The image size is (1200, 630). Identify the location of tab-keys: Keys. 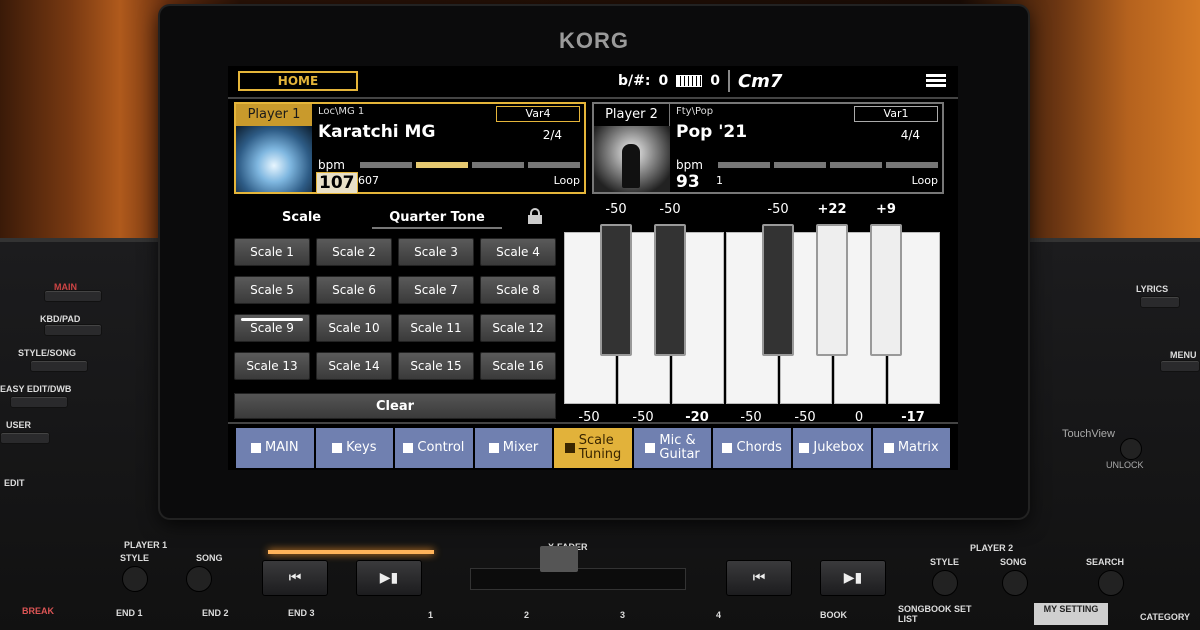
(354, 448).